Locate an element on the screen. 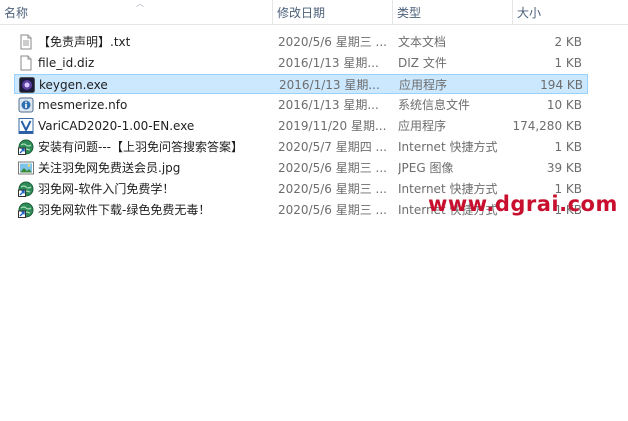 The image size is (628, 421). file-row: 【免责声明】.txt 2020/5/6 星期三 ... 文本文档 2 KB is located at coordinates (301, 42).